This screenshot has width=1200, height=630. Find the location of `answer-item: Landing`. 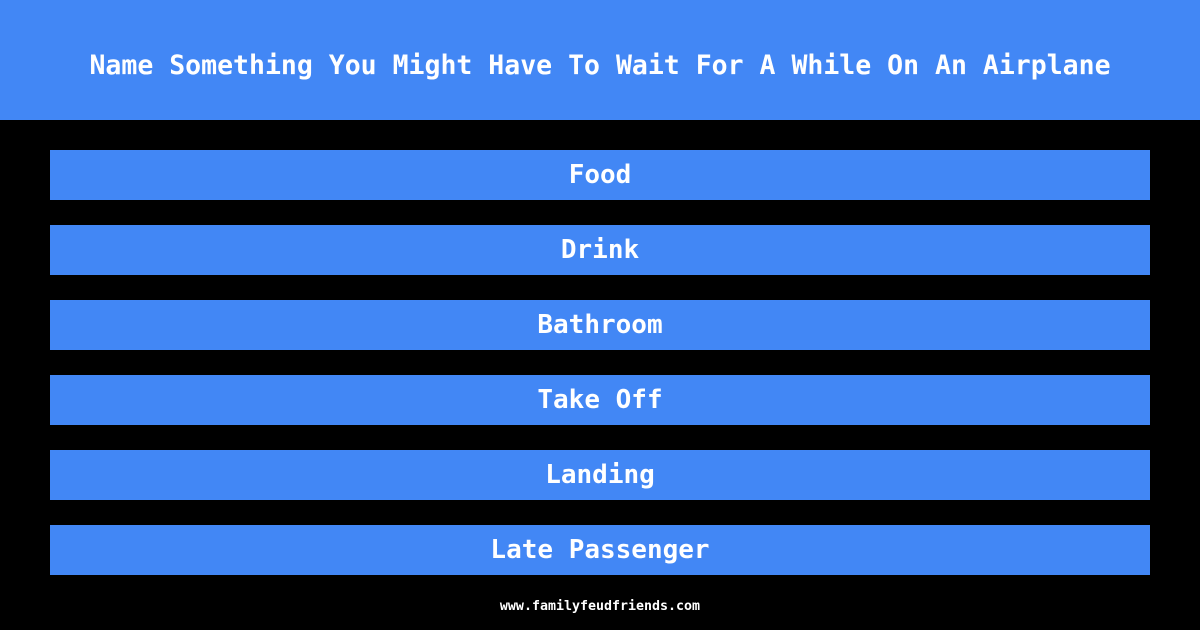

answer-item: Landing is located at coordinates (600, 475).